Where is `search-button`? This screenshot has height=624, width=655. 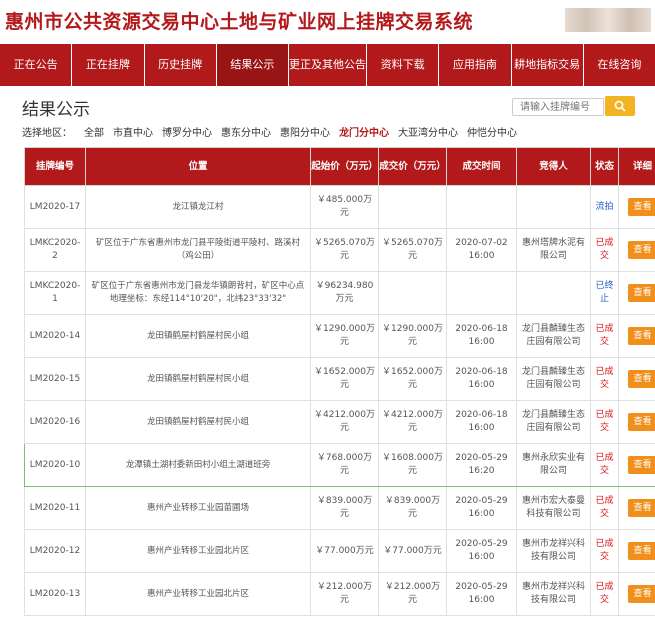
search-button is located at coordinates (620, 106).